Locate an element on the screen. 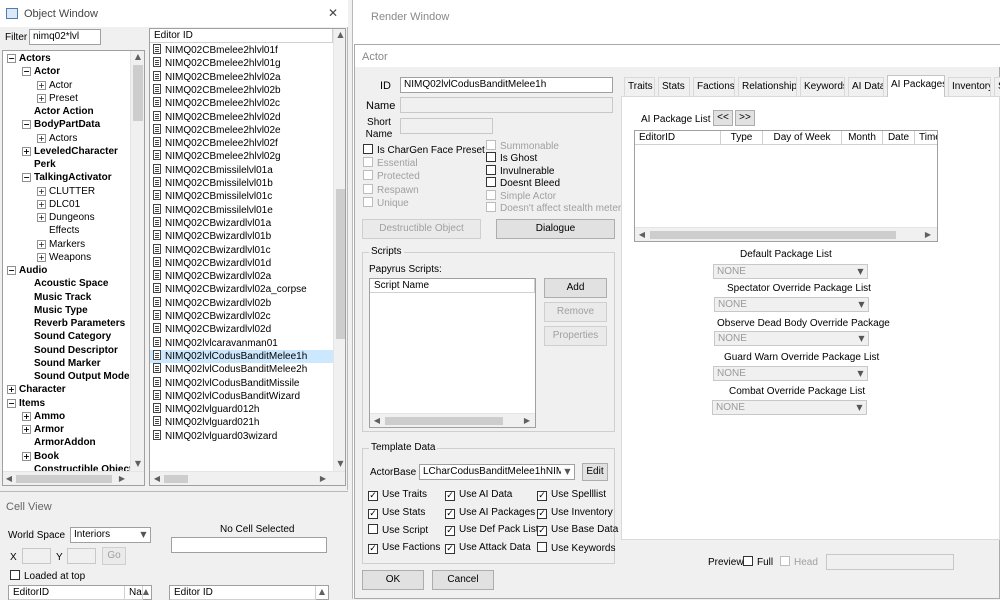 The width and height of the screenshot is (1000, 600). ok-button: OK is located at coordinates (393, 580).